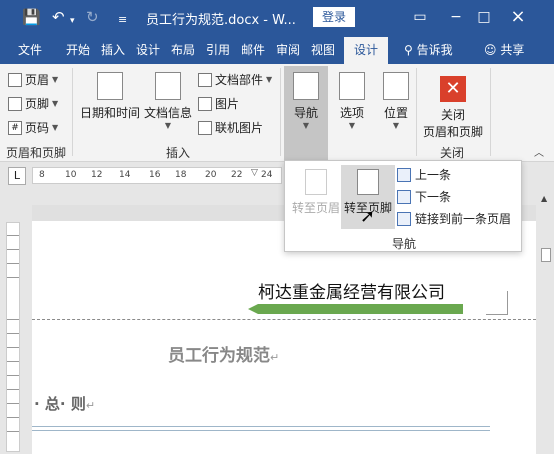 This screenshot has height=454, width=554. Describe the element at coordinates (484, 17) in the screenshot. I see `maximize-button: □` at that location.